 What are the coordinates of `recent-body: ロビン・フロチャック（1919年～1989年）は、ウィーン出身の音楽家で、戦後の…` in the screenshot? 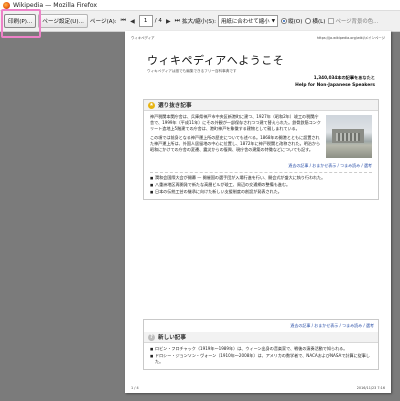 It's located at (261, 356).